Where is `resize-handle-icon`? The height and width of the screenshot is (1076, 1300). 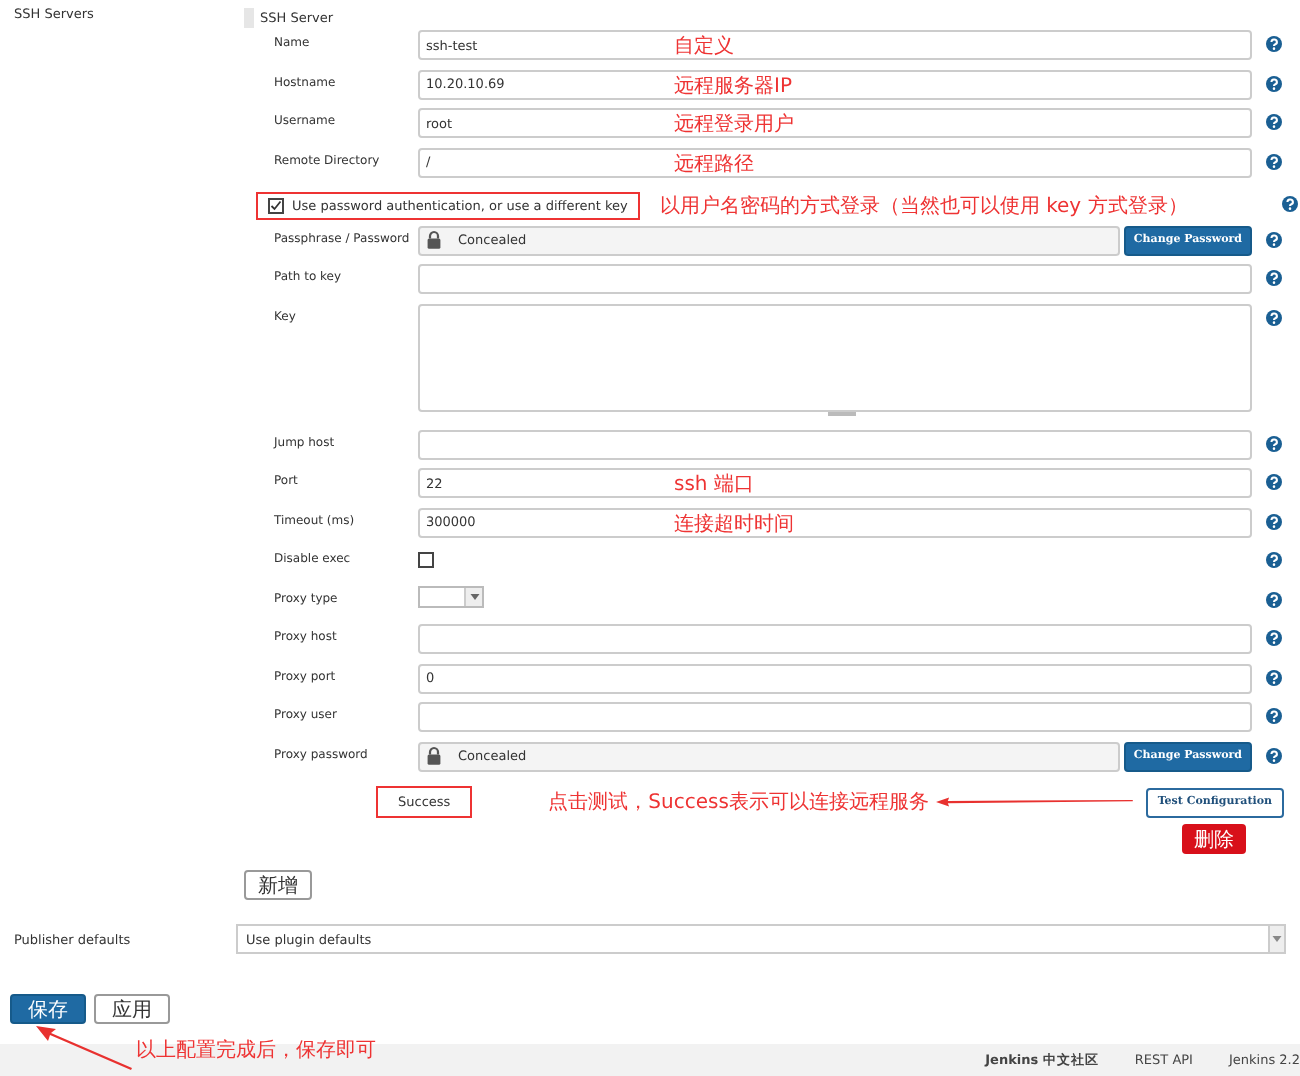 resize-handle-icon is located at coordinates (842, 413).